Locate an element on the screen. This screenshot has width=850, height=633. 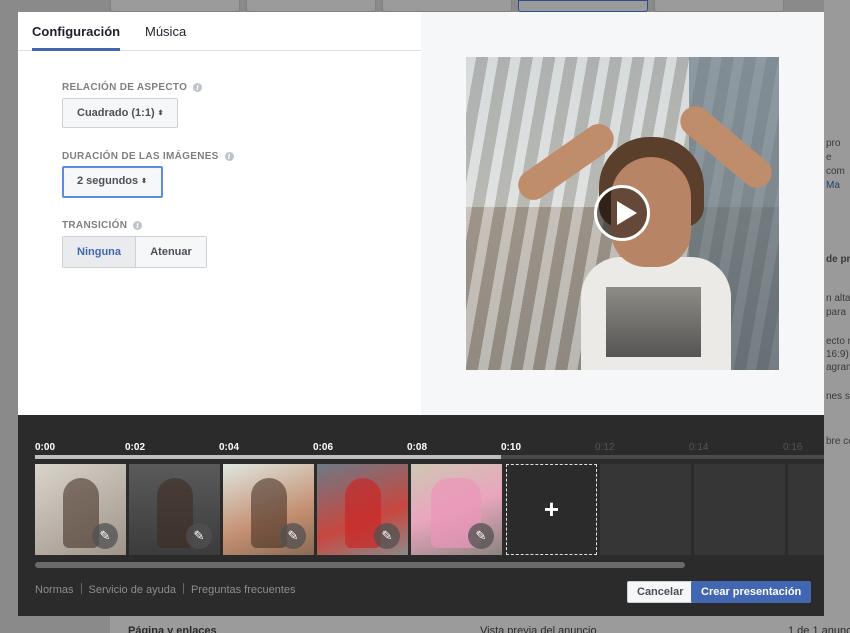
bg-text: agram is located at coordinates (838, 367).